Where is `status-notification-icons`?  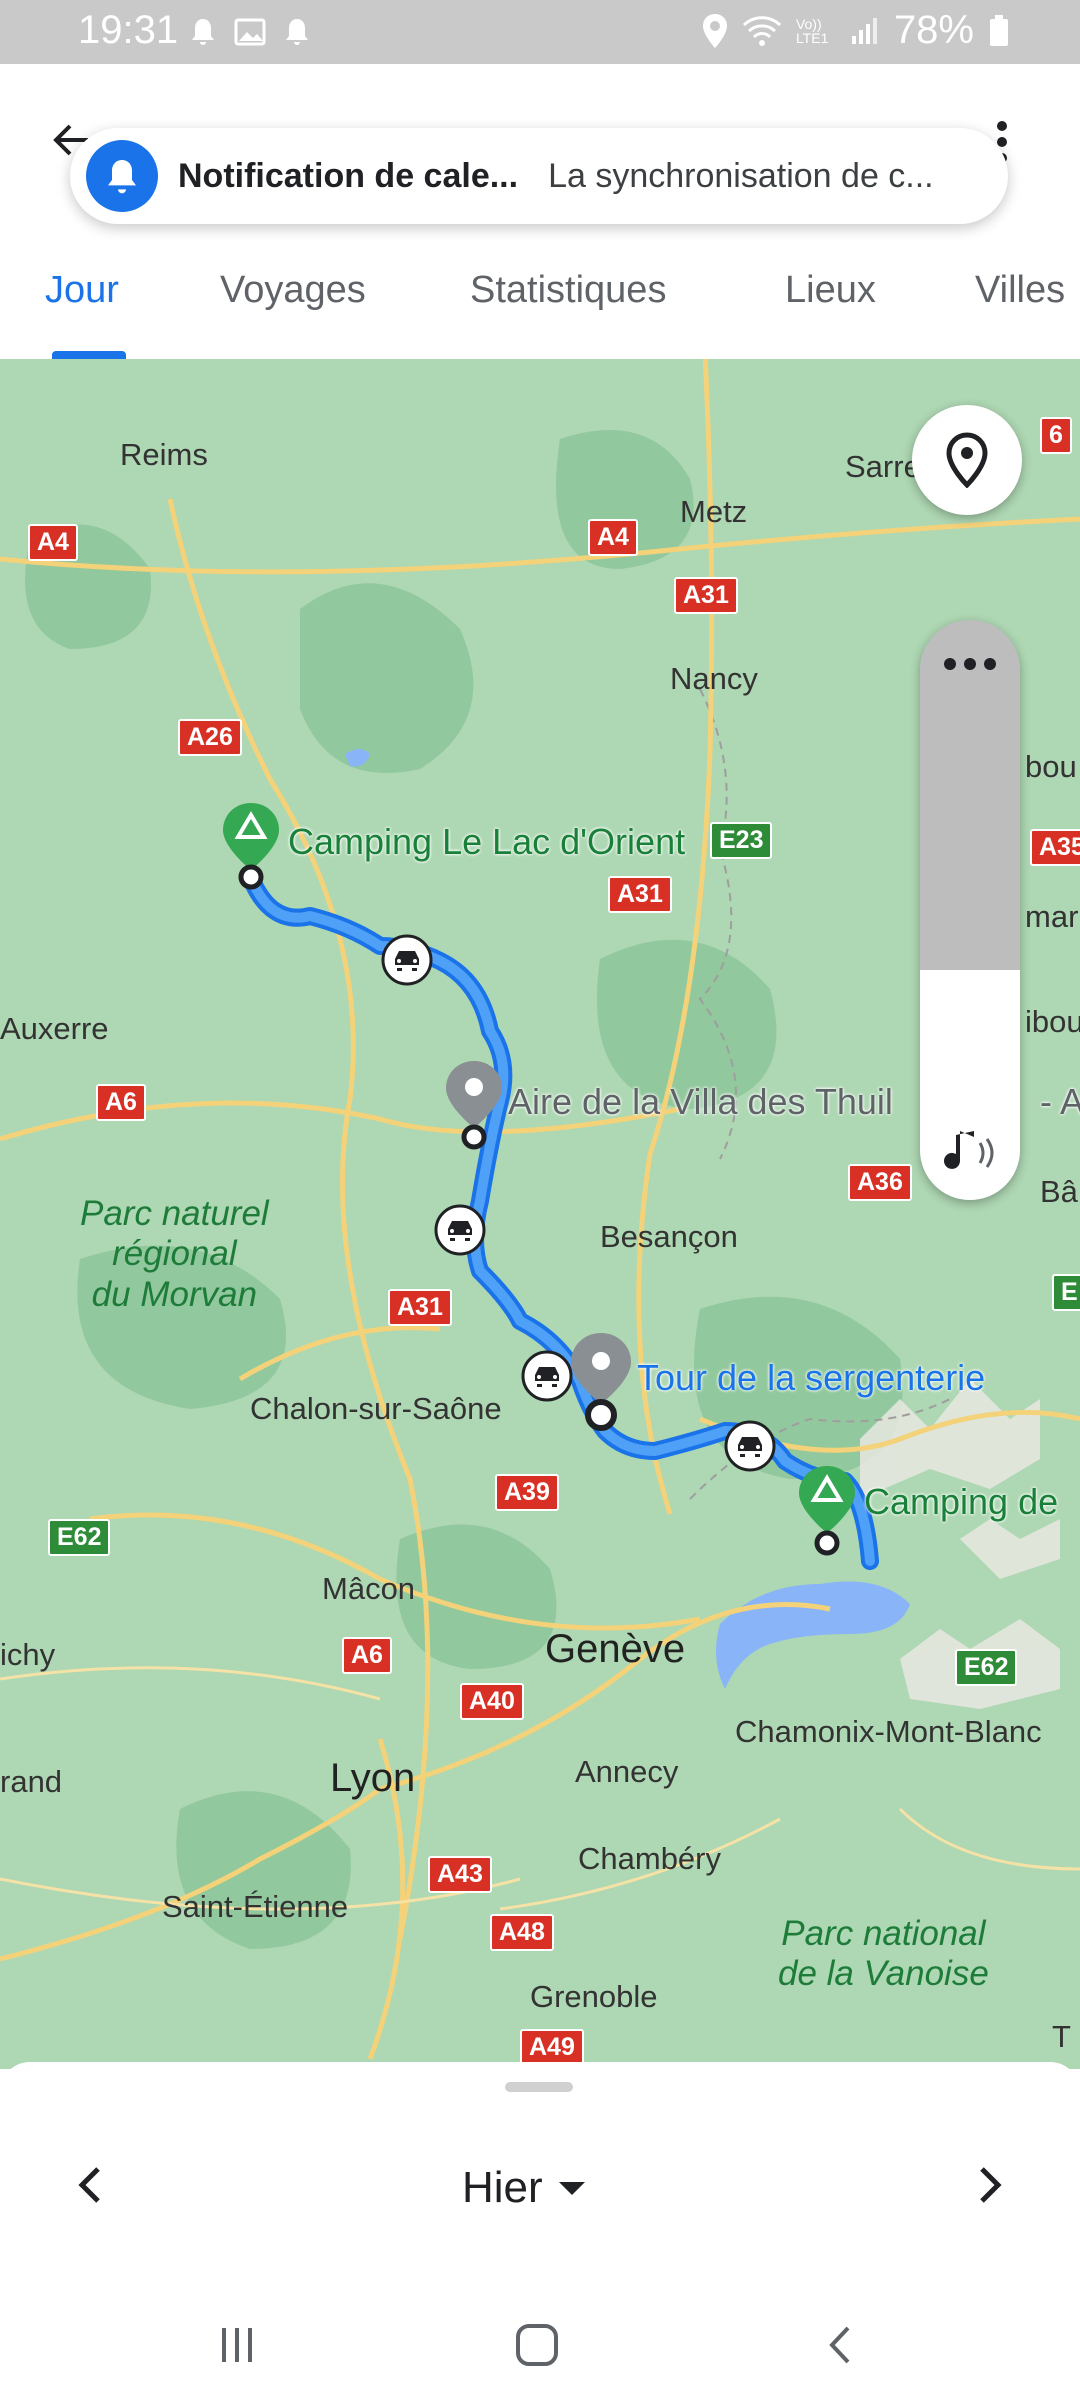
status-notification-icons is located at coordinates (250, 32).